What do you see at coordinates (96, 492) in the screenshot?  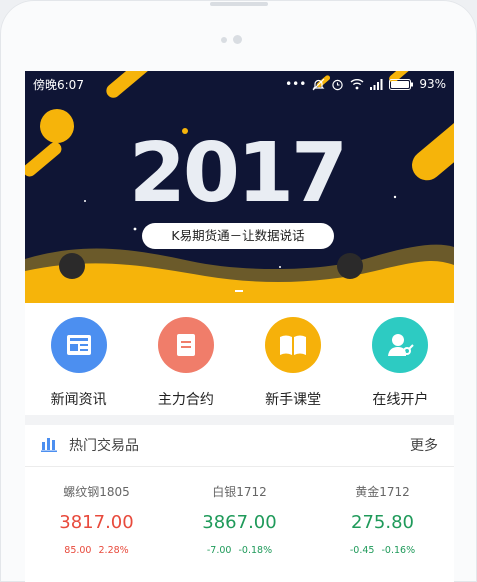 I see `product-name: 螺纹钢1805` at bounding box center [96, 492].